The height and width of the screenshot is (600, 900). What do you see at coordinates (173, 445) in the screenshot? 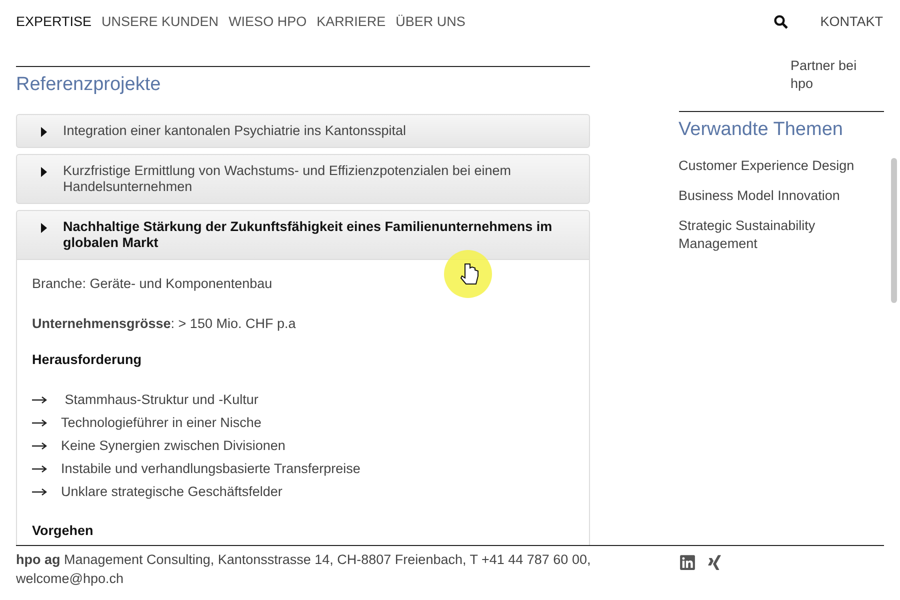
I see `challenge-item: Keine Synergien zwischen Divisionen` at bounding box center [173, 445].